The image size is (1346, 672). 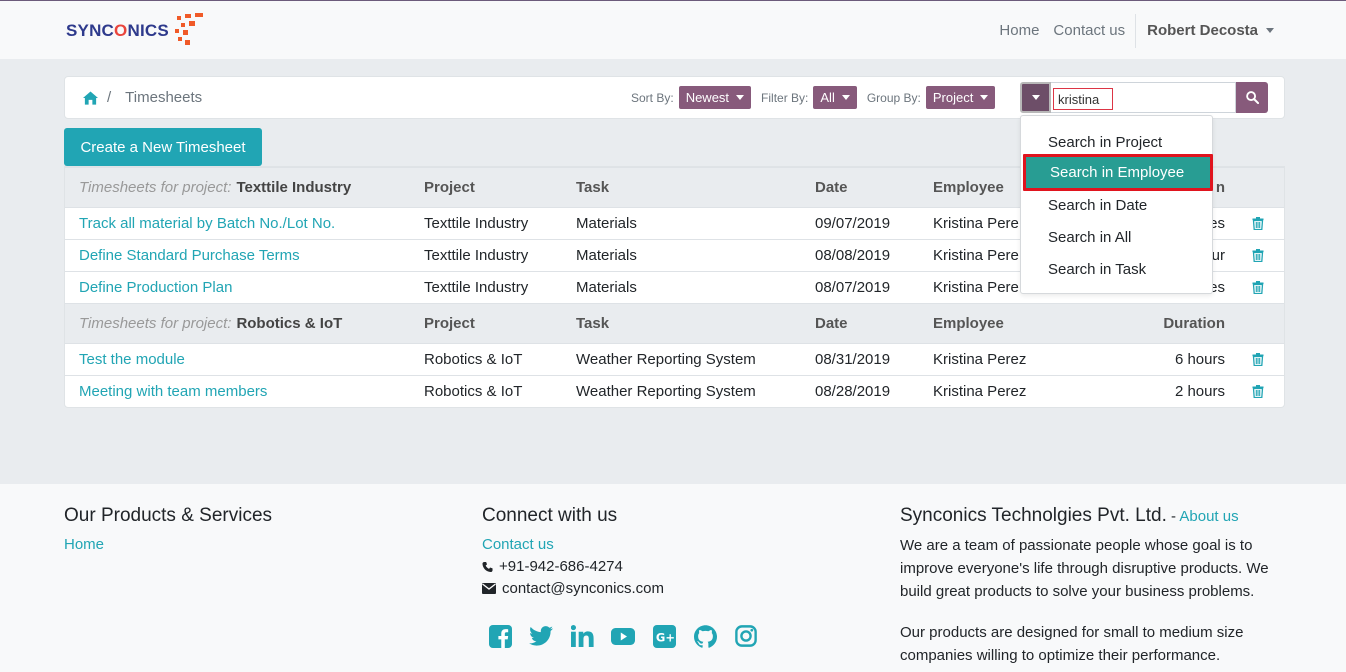 I want to click on envelope-icon, so click(x=489, y=588).